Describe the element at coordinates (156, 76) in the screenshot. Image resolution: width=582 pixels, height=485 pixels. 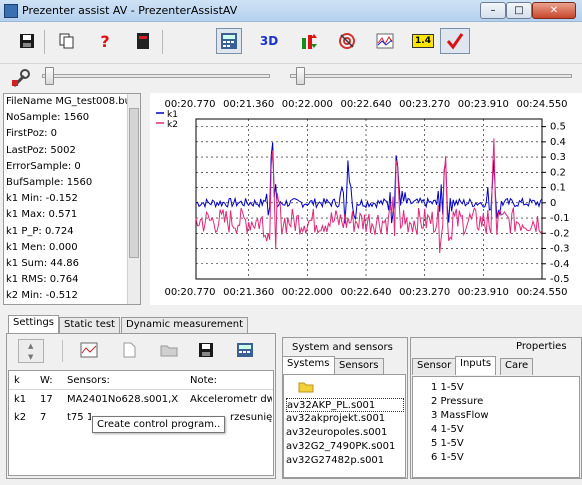
I see `start-slider-track` at that location.